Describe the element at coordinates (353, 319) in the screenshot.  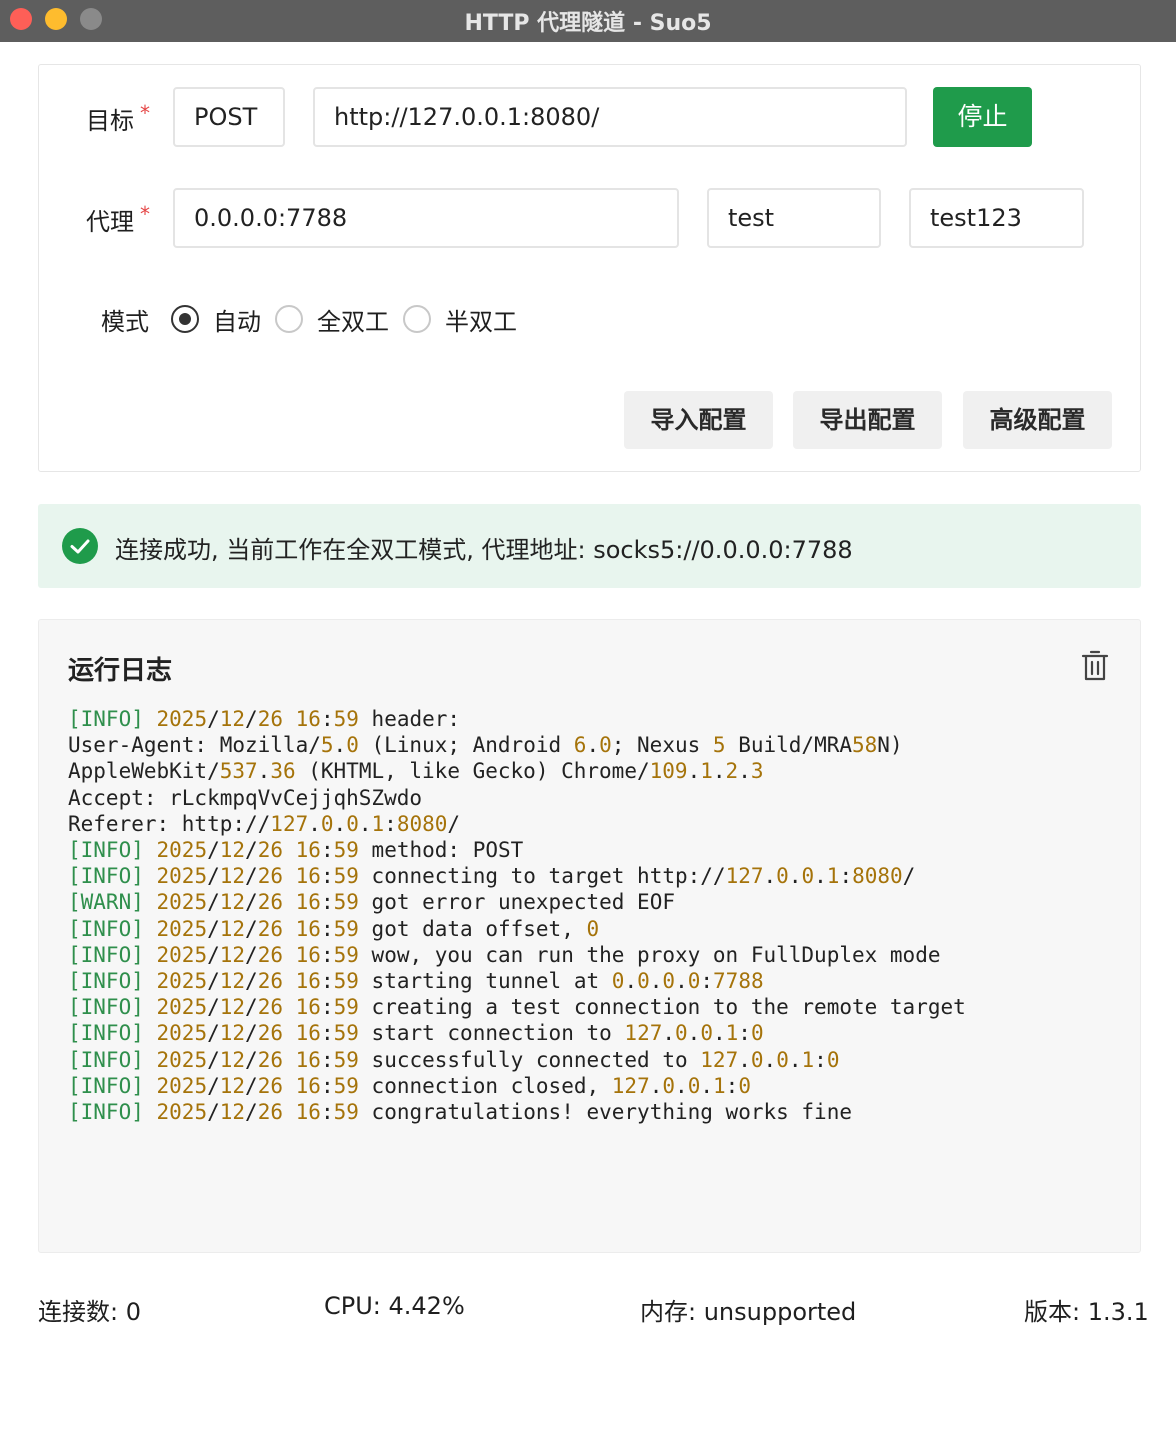
I see `mode-full-duplex-label: 全双工` at that location.